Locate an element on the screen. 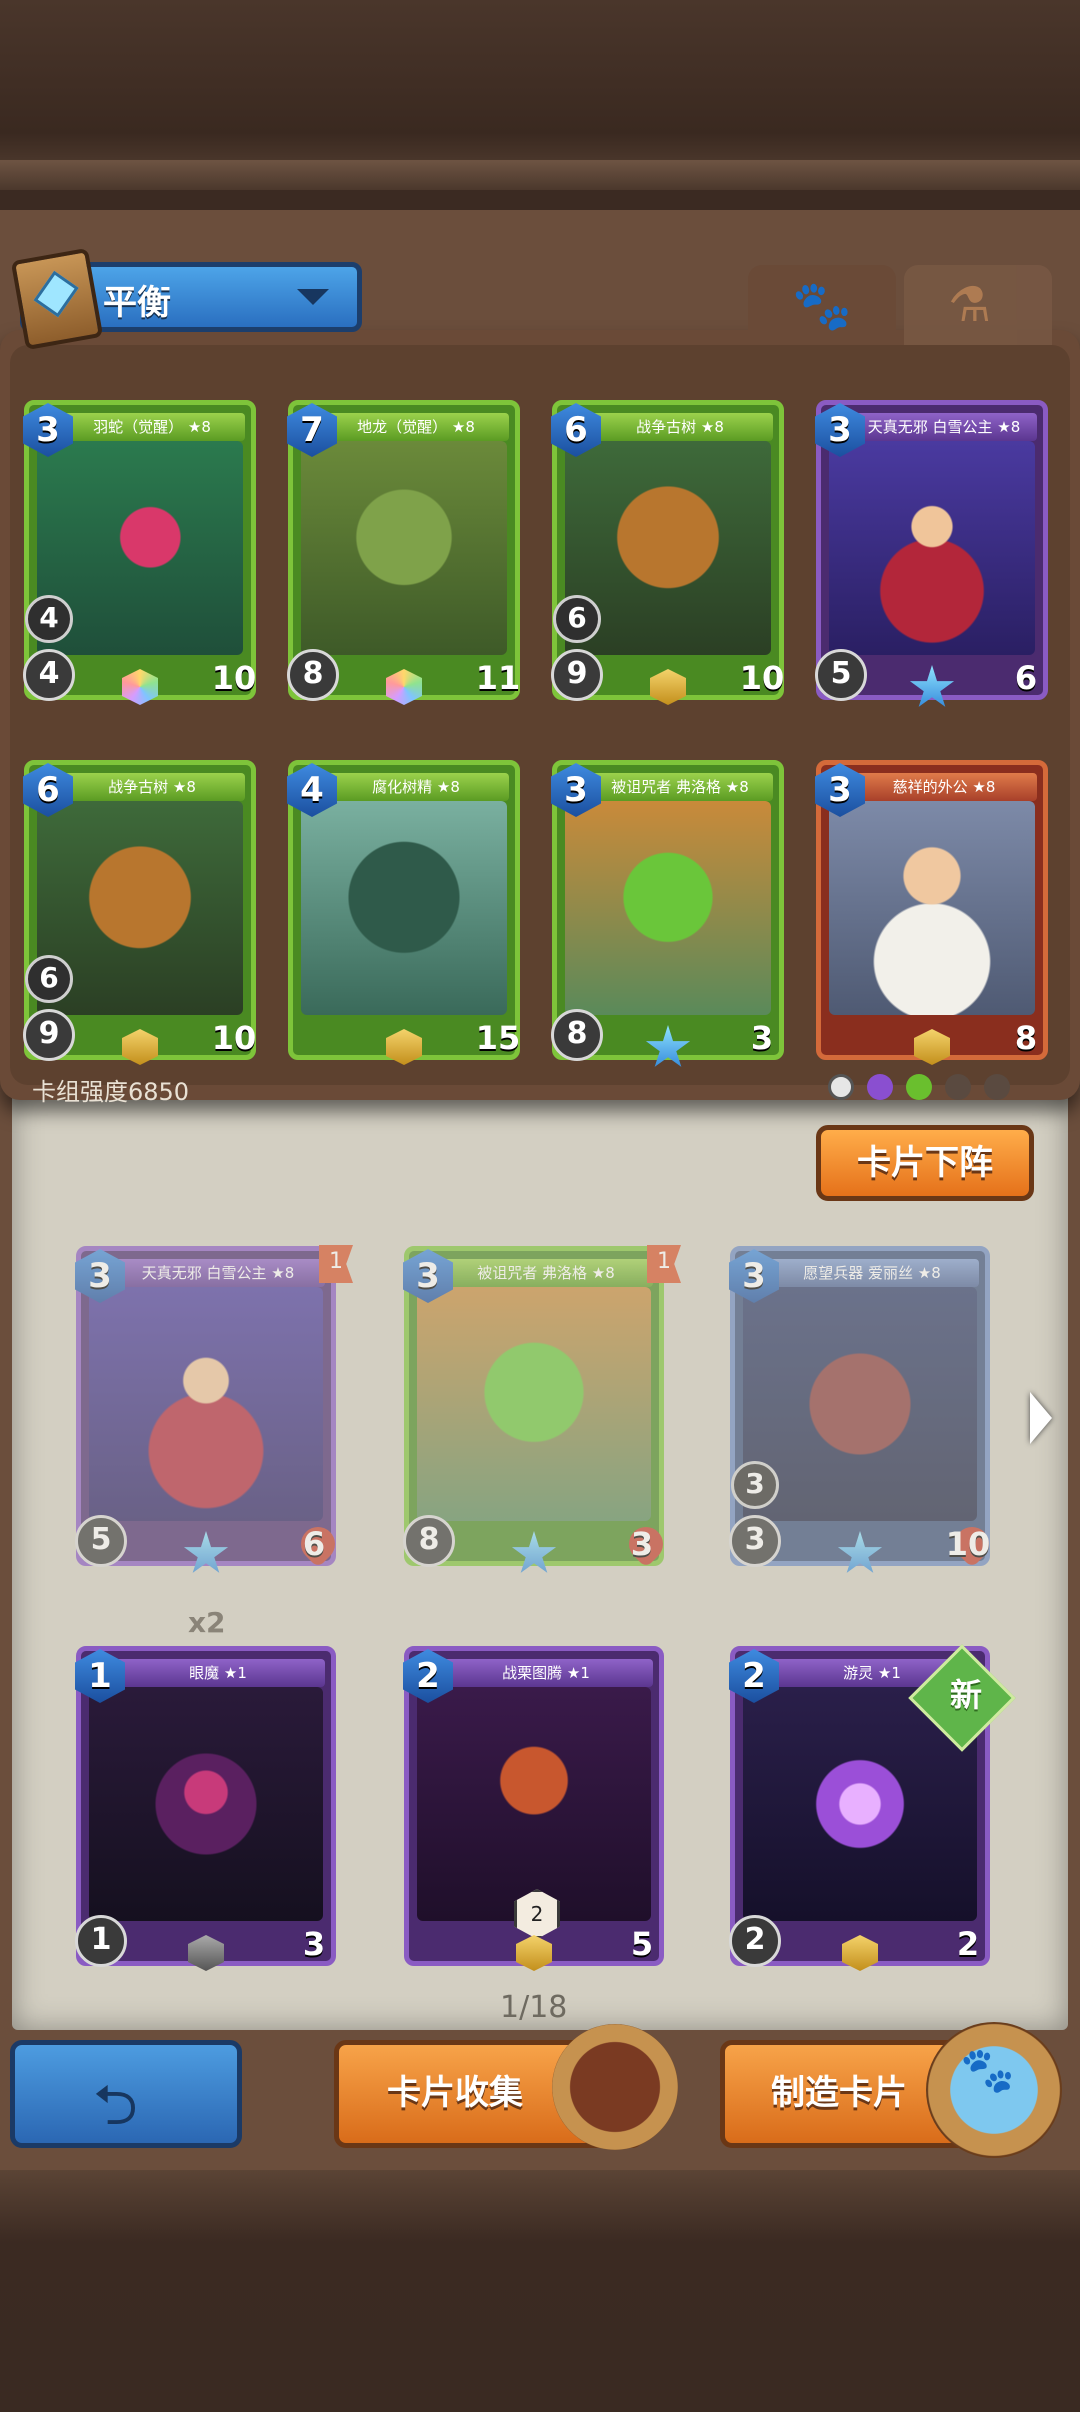  collection-card: 眼魔 ★1 1 1 3 is located at coordinates (207, 1808).